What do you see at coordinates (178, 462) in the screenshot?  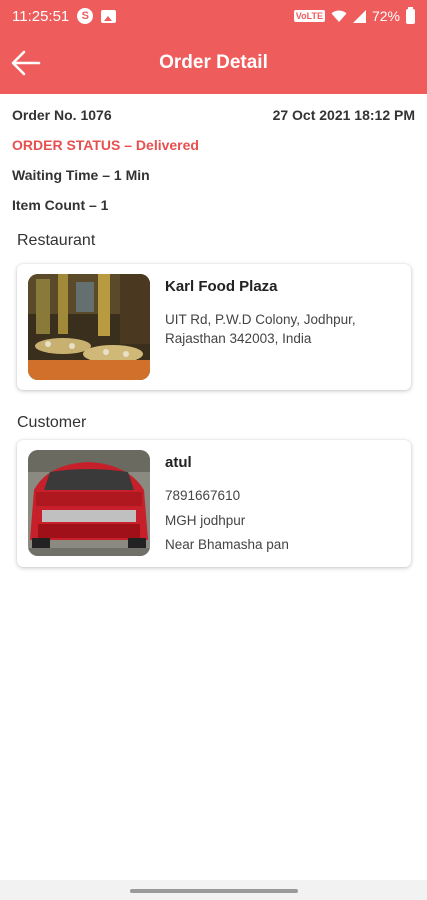 I see `customer-name: atul` at bounding box center [178, 462].